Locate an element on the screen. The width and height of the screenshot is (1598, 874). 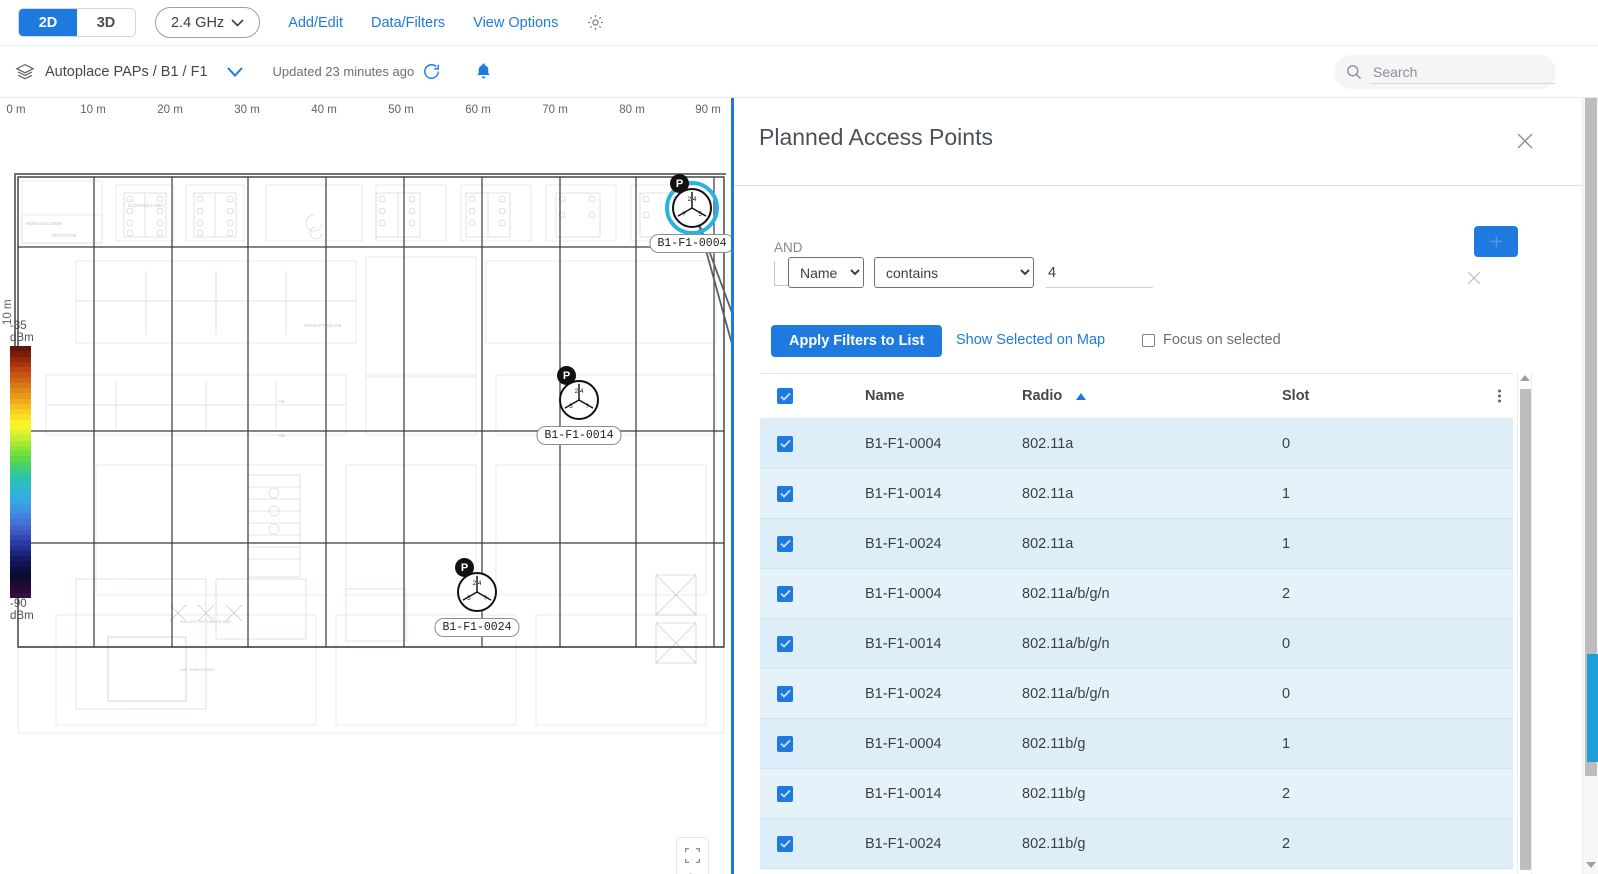
gear-icon is located at coordinates (595, 22).